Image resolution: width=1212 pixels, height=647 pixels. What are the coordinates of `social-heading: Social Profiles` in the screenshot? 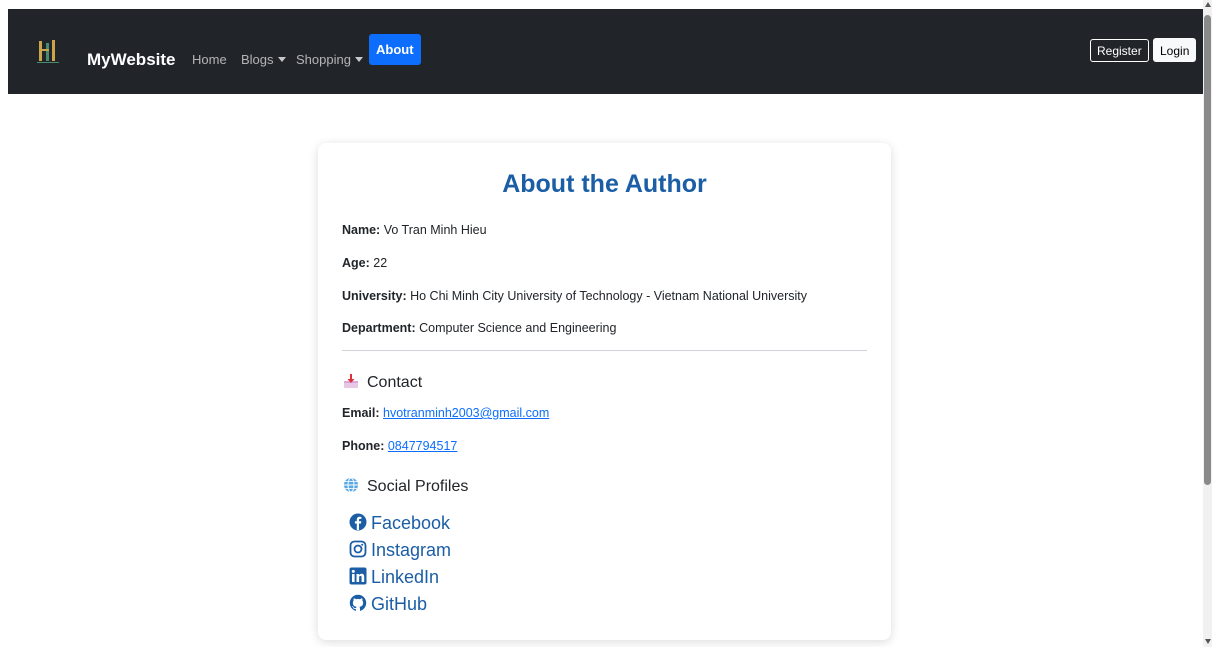 It's located at (405, 486).